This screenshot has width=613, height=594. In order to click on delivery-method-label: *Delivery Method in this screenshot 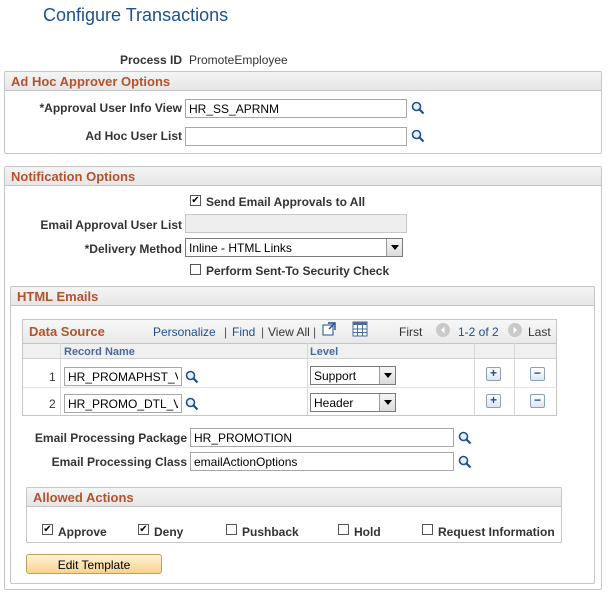, I will do `click(133, 249)`.